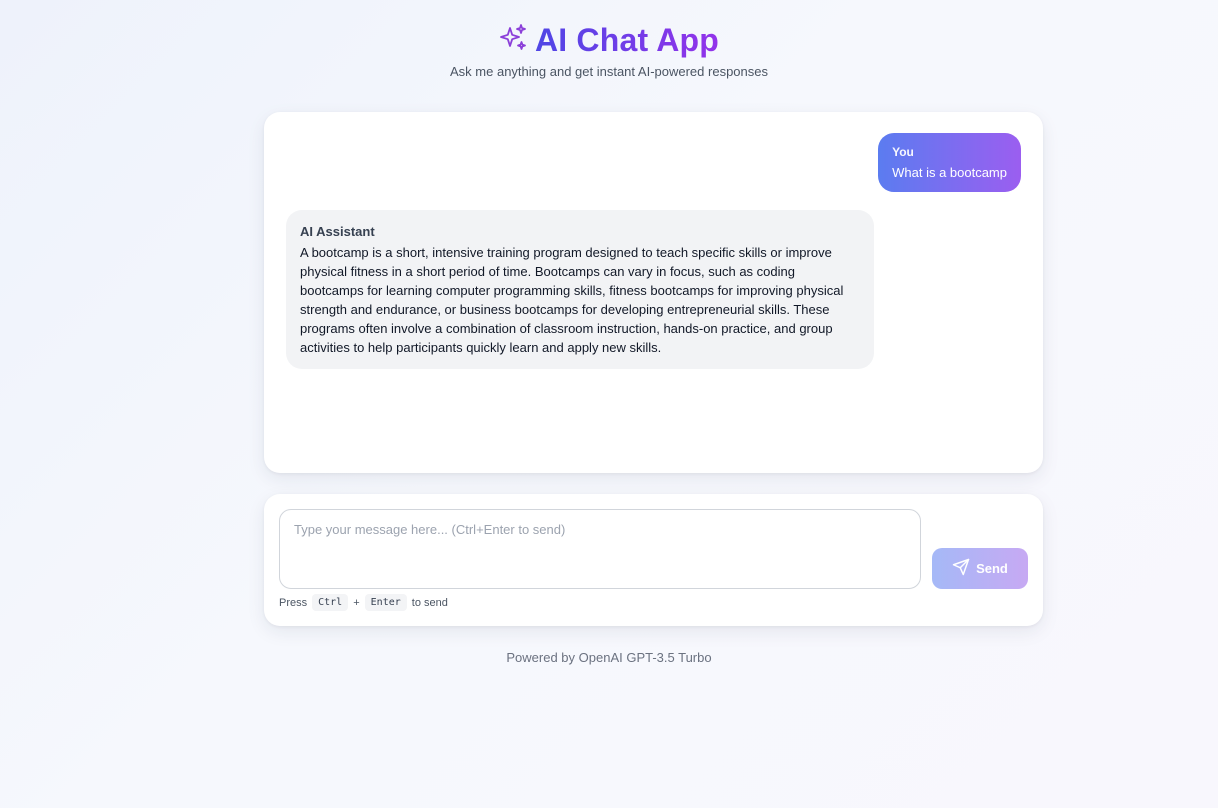 This screenshot has height=808, width=1218. Describe the element at coordinates (627, 39) in the screenshot. I see `page-title: AI Chat App` at that location.